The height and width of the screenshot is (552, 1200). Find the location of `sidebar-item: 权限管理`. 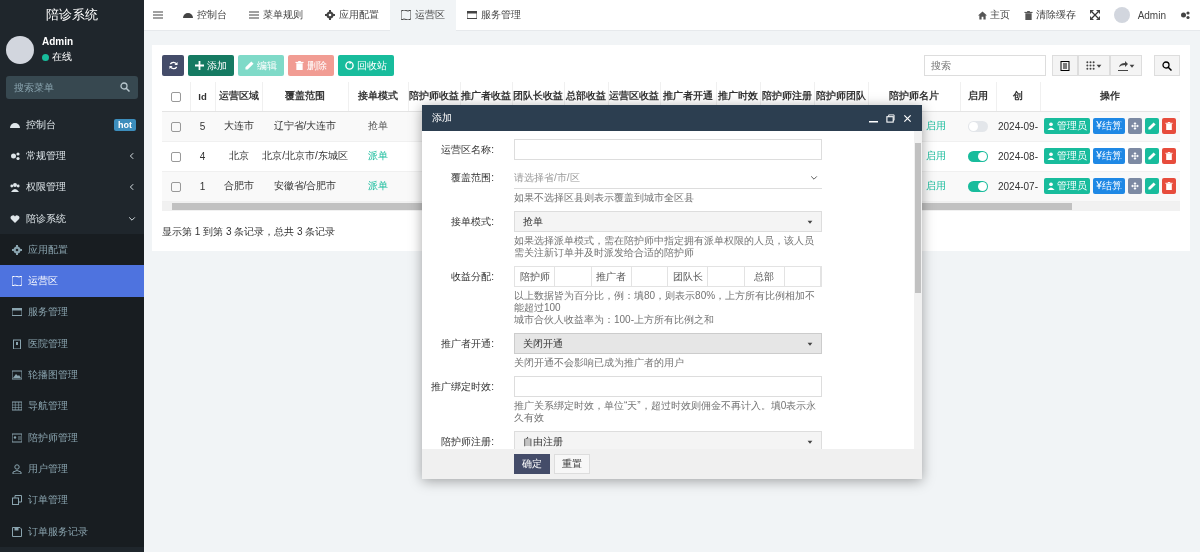

sidebar-item: 权限管理 is located at coordinates (72, 187).